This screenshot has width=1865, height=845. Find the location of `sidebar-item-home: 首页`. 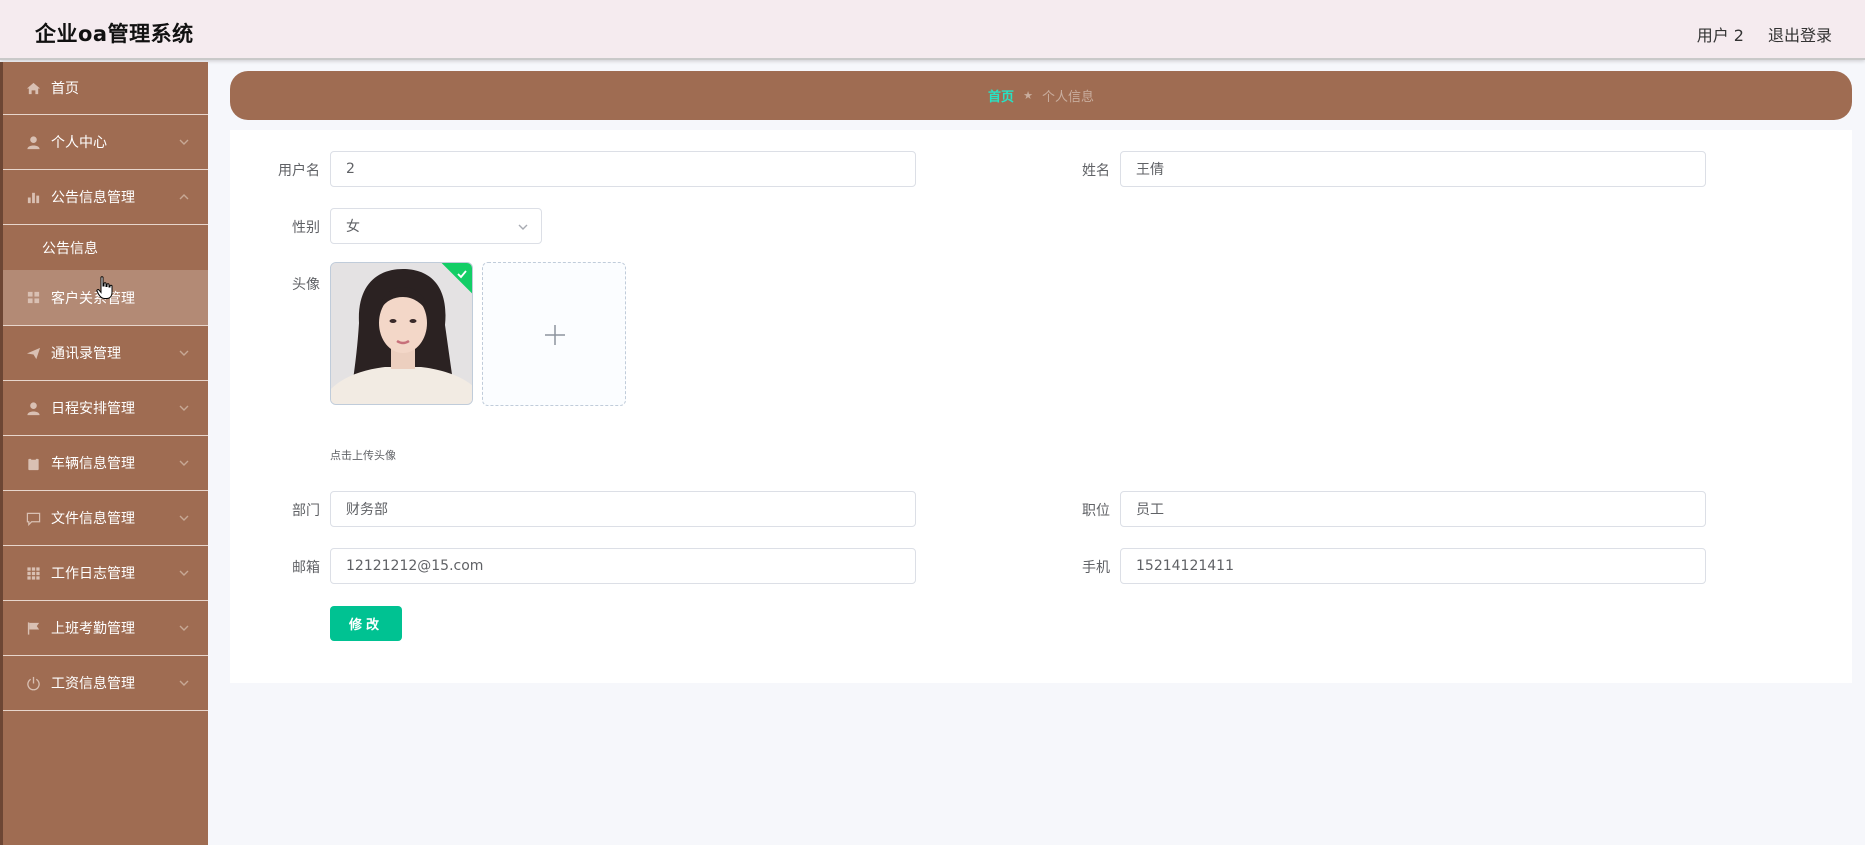

sidebar-item-home: 首页 is located at coordinates (105, 88).